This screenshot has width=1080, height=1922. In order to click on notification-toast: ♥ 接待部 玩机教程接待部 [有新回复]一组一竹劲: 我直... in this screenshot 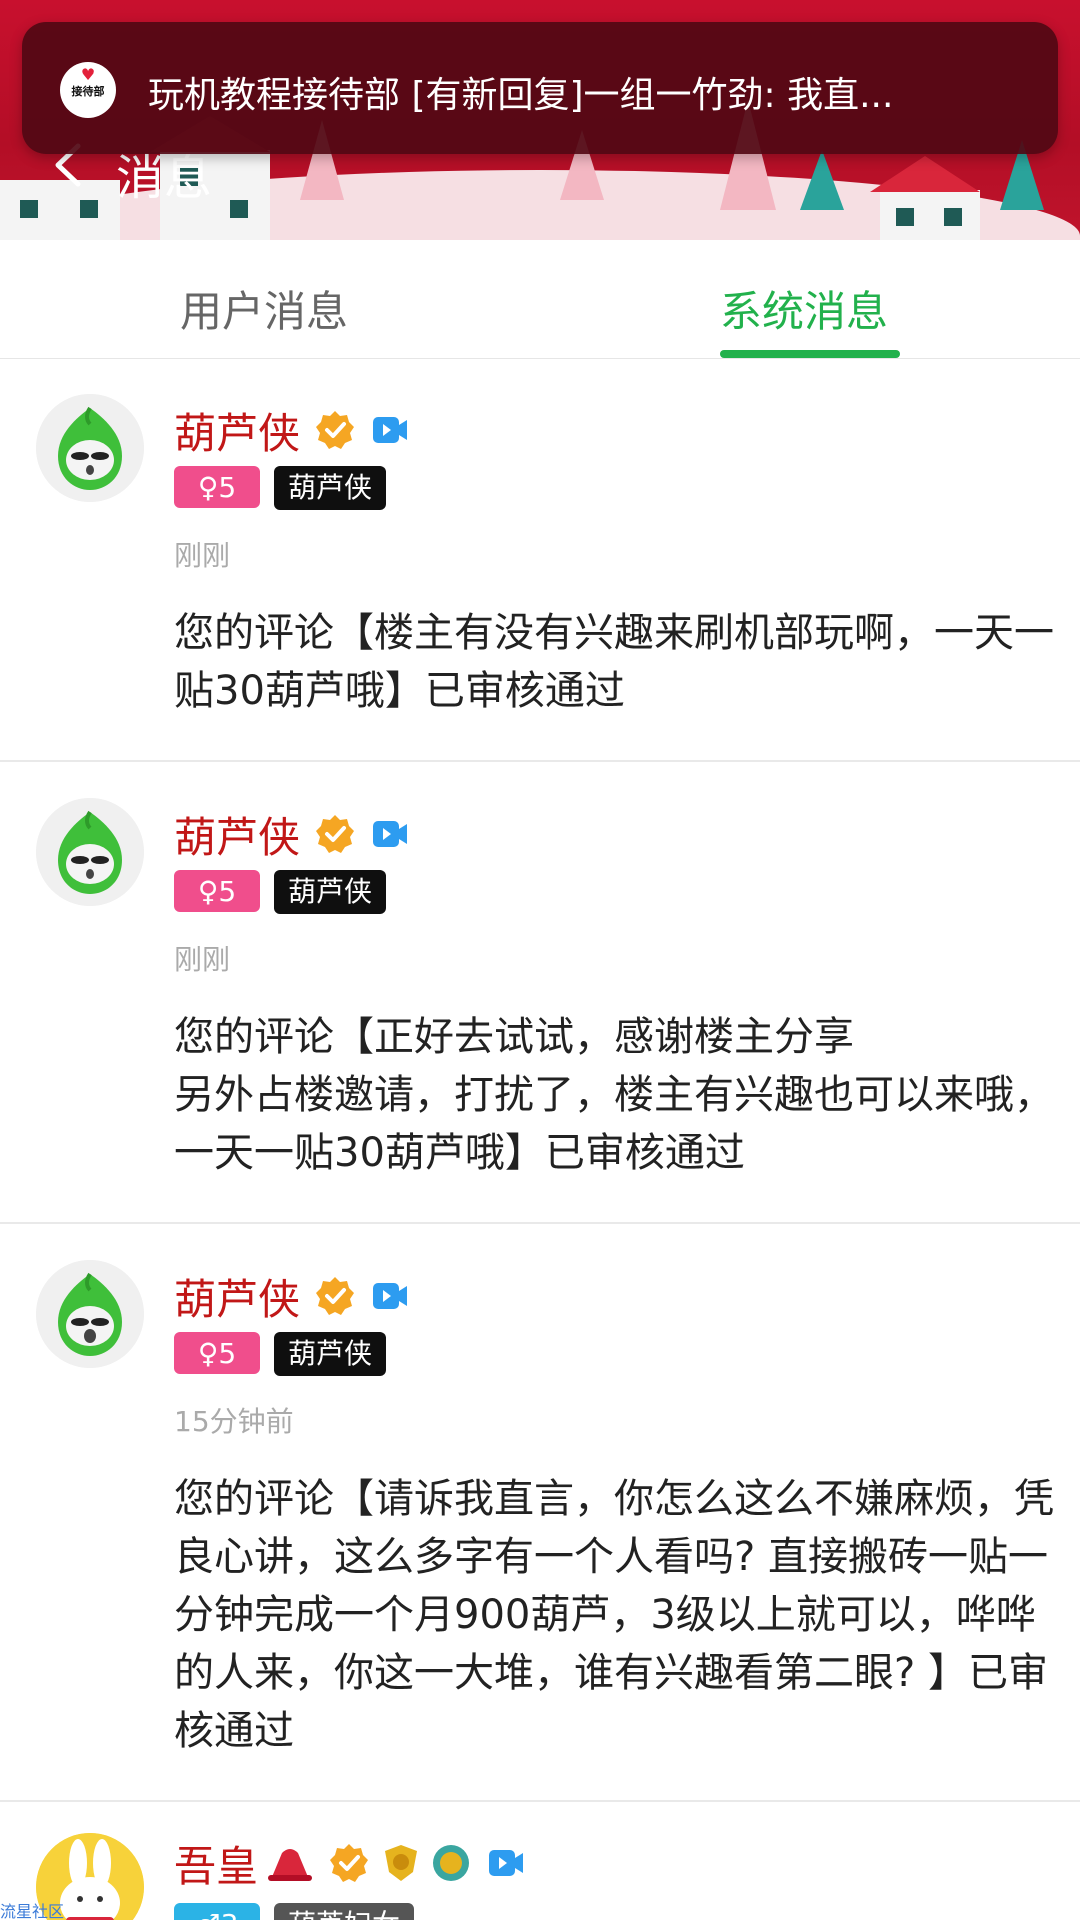, I will do `click(540, 88)`.